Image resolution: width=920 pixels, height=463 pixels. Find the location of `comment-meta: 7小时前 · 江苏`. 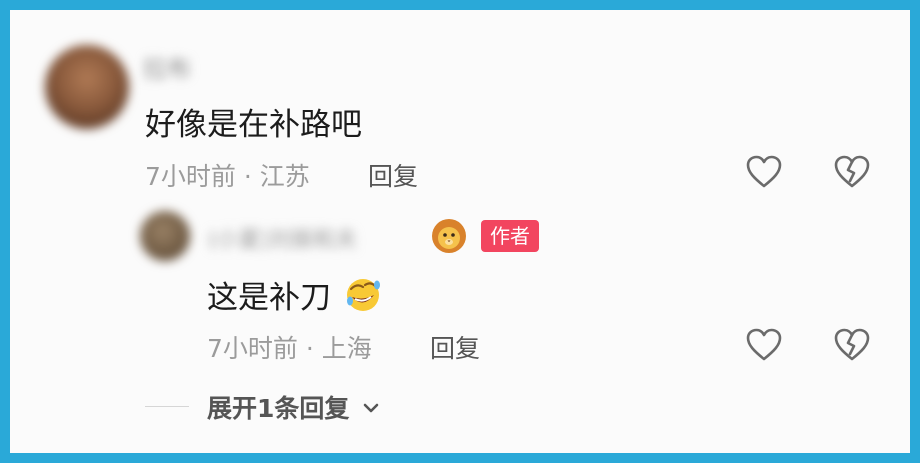

comment-meta: 7小时前 · 江苏 is located at coordinates (227, 176).